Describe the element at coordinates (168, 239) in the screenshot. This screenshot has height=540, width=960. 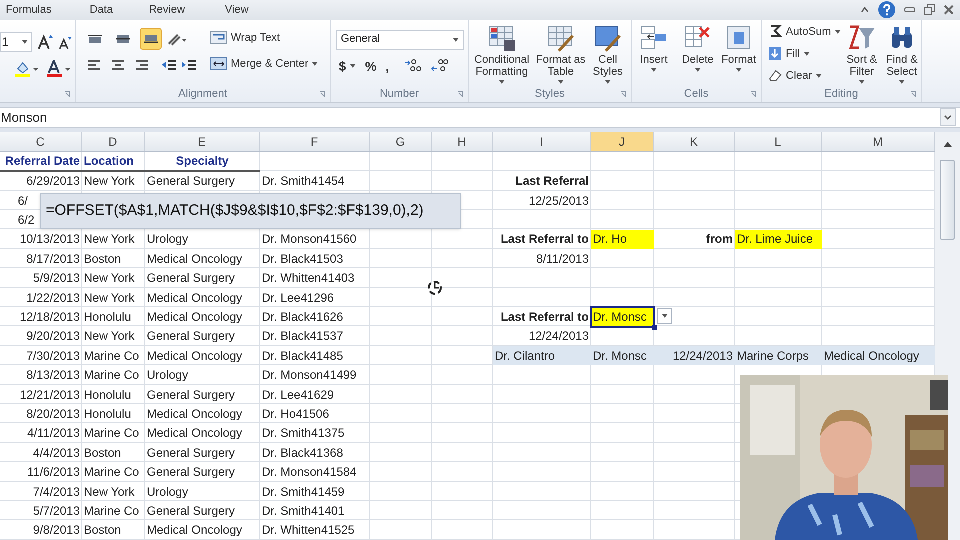
I see `table-cell-text: Urology` at that location.